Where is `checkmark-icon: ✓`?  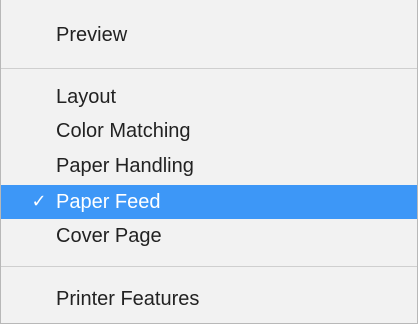 checkmark-icon: ✓ is located at coordinates (39, 201).